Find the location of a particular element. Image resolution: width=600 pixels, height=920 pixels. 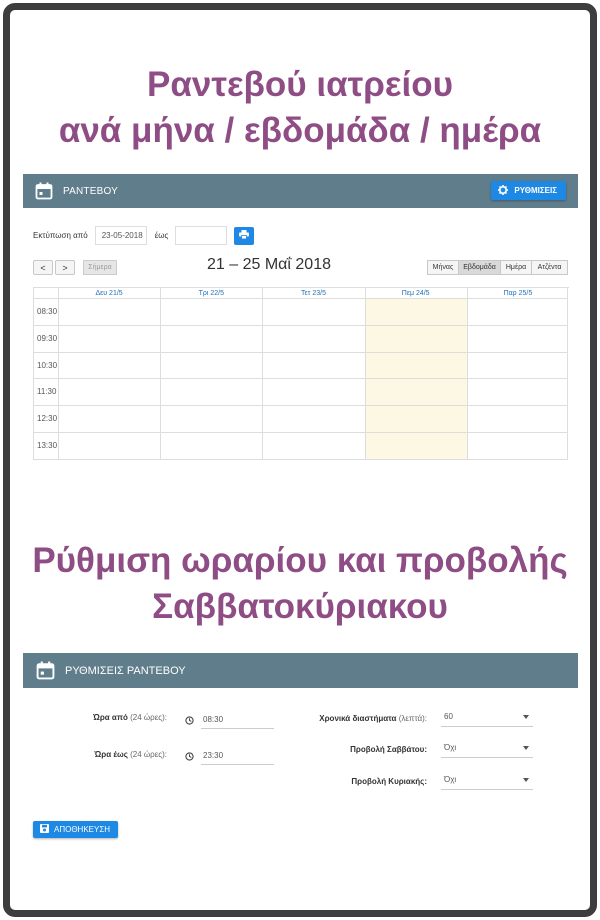

today-button: Σήμερα is located at coordinates (100, 267).